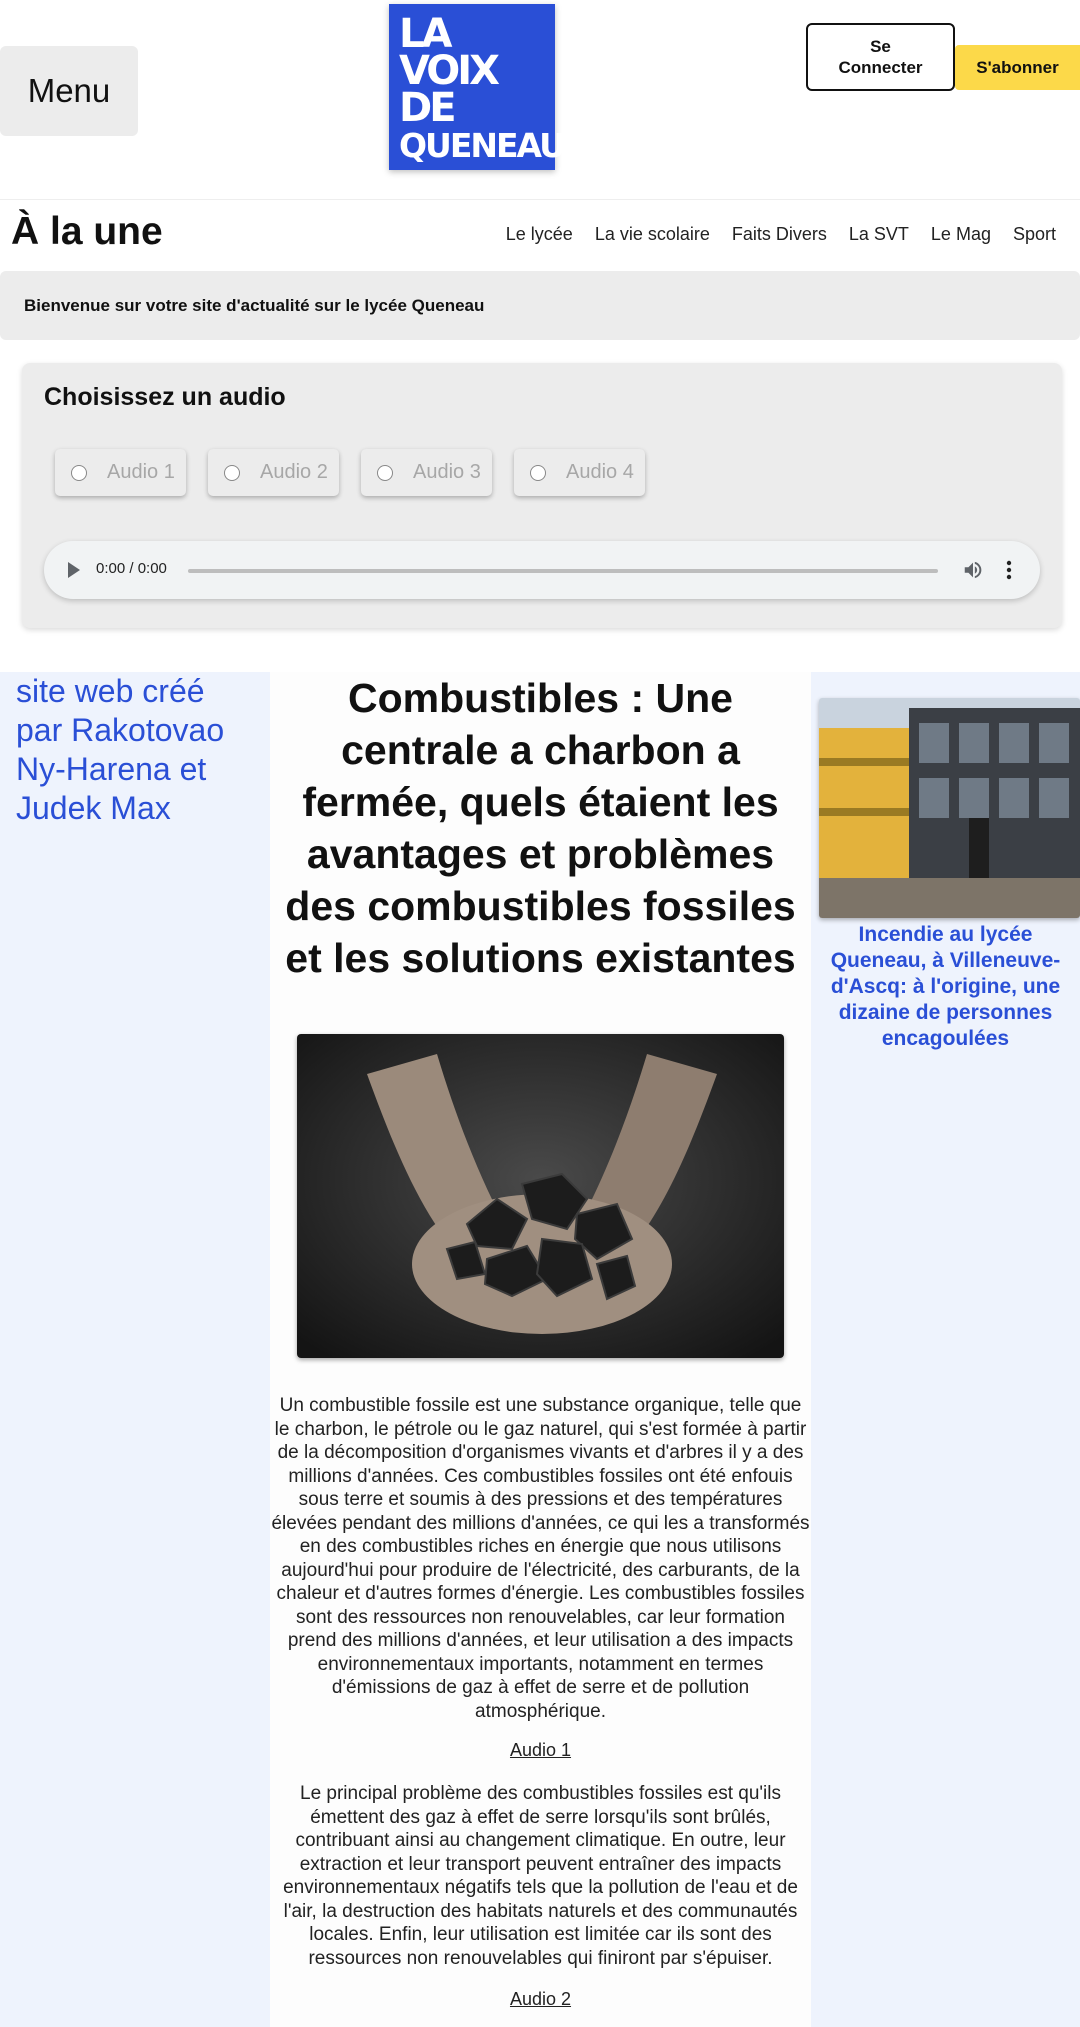  I want to click on play-icon, so click(74, 570).